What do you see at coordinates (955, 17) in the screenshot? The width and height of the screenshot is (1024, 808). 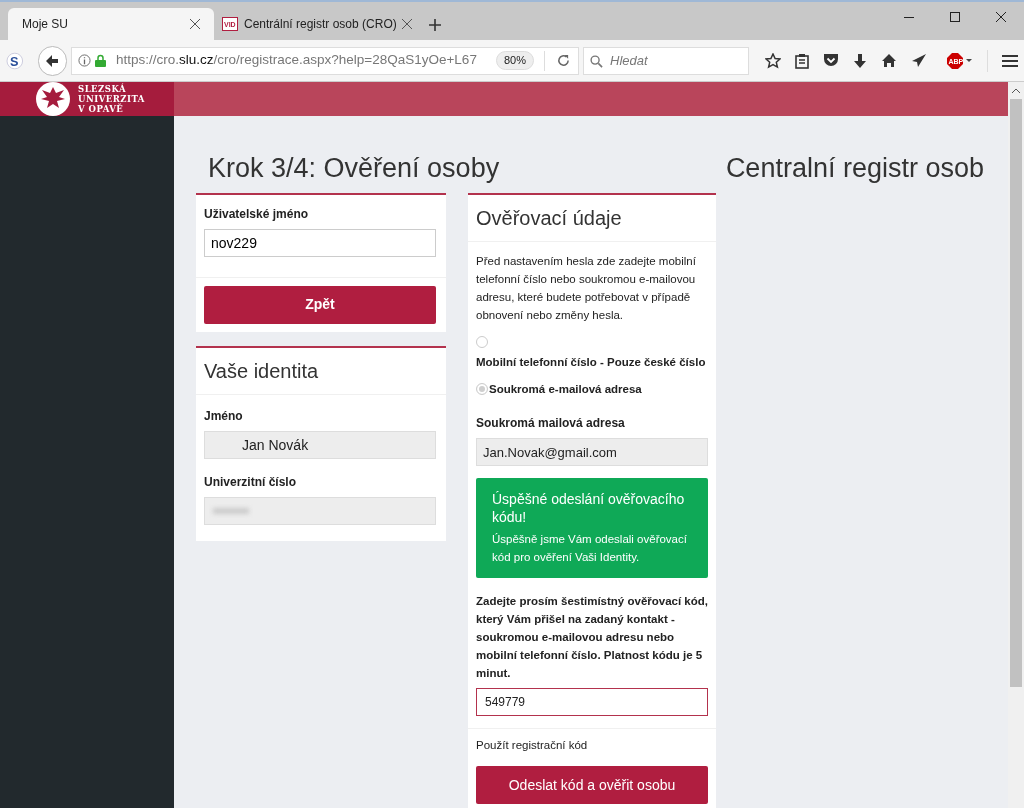 I see `maximize-icon` at bounding box center [955, 17].